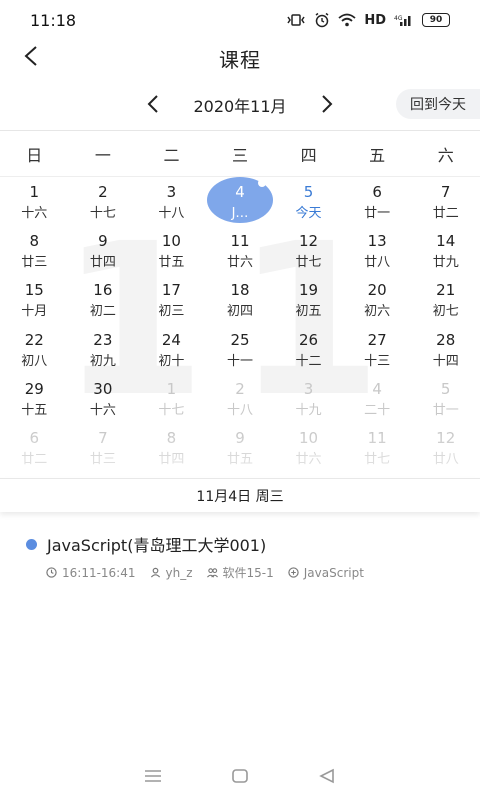 The image size is (480, 800). What do you see at coordinates (34, 410) in the screenshot?
I see `lunar-date: 十五` at bounding box center [34, 410].